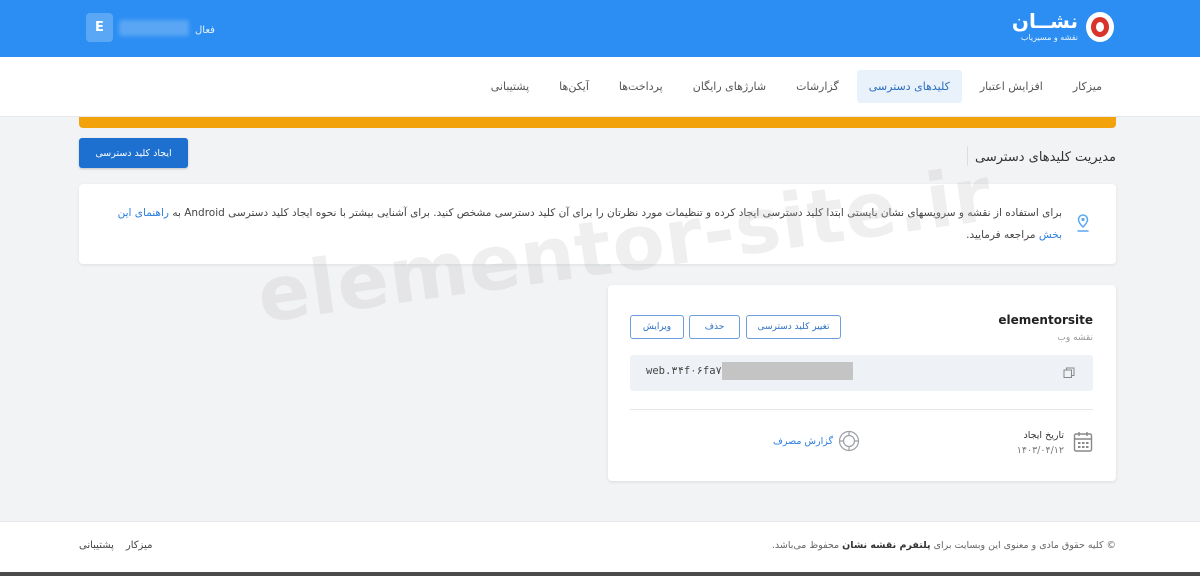 The height and width of the screenshot is (576, 1200). What do you see at coordinates (967, 156) in the screenshot?
I see `title-divider` at bounding box center [967, 156].